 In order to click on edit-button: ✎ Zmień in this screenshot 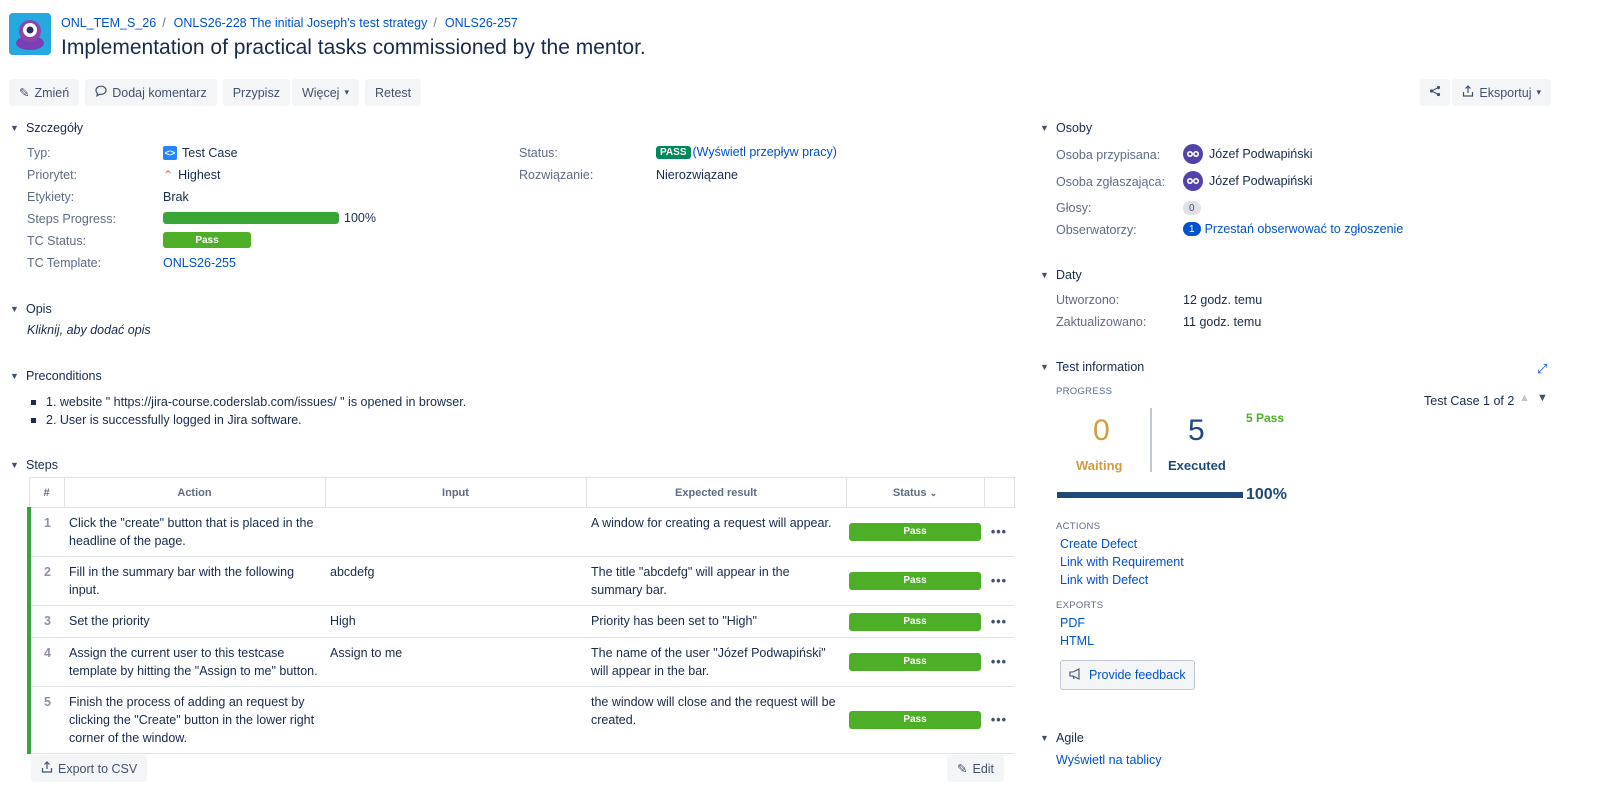, I will do `click(44, 92)`.